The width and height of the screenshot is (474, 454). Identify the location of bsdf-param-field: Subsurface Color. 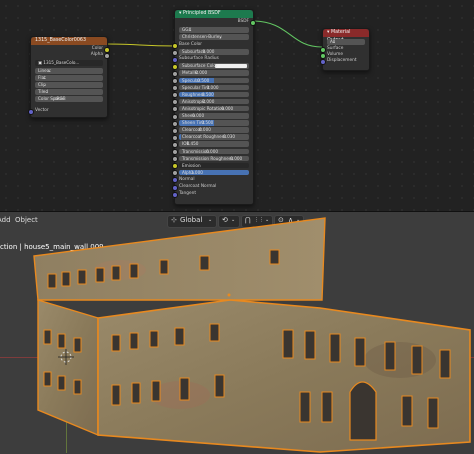
(214, 66).